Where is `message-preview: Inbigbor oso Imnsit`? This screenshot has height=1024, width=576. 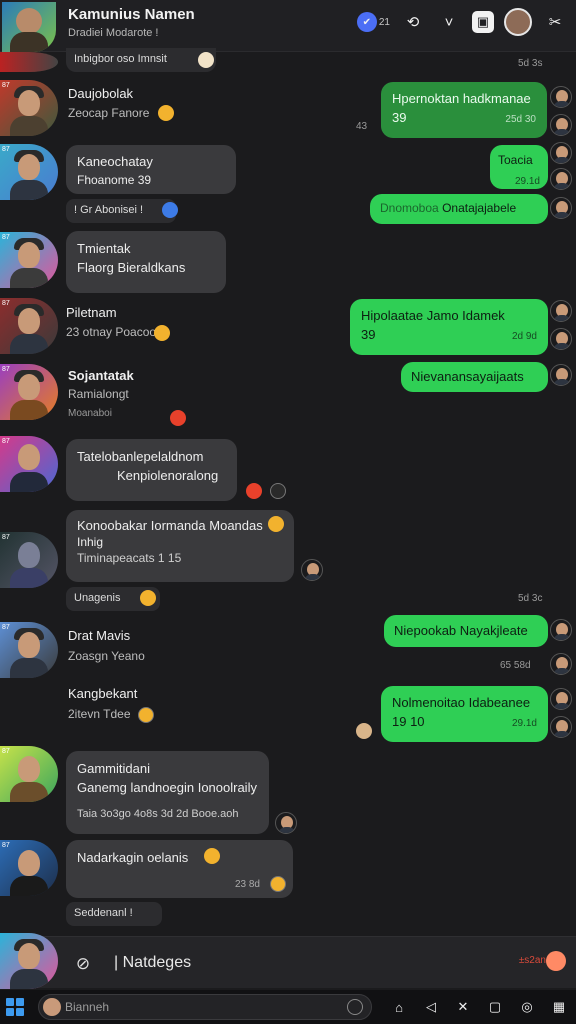 message-preview: Inbigbor oso Imnsit is located at coordinates (141, 60).